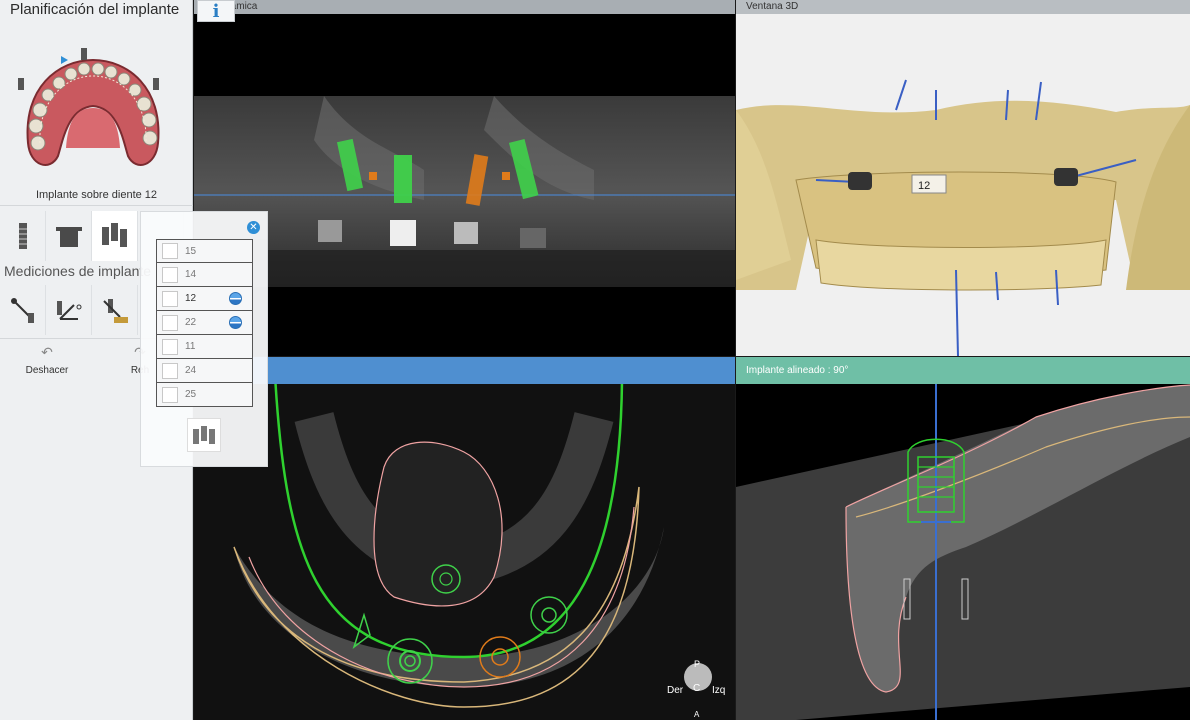 The width and height of the screenshot is (1190, 720). I want to click on add-implant-button, so click(204, 435).